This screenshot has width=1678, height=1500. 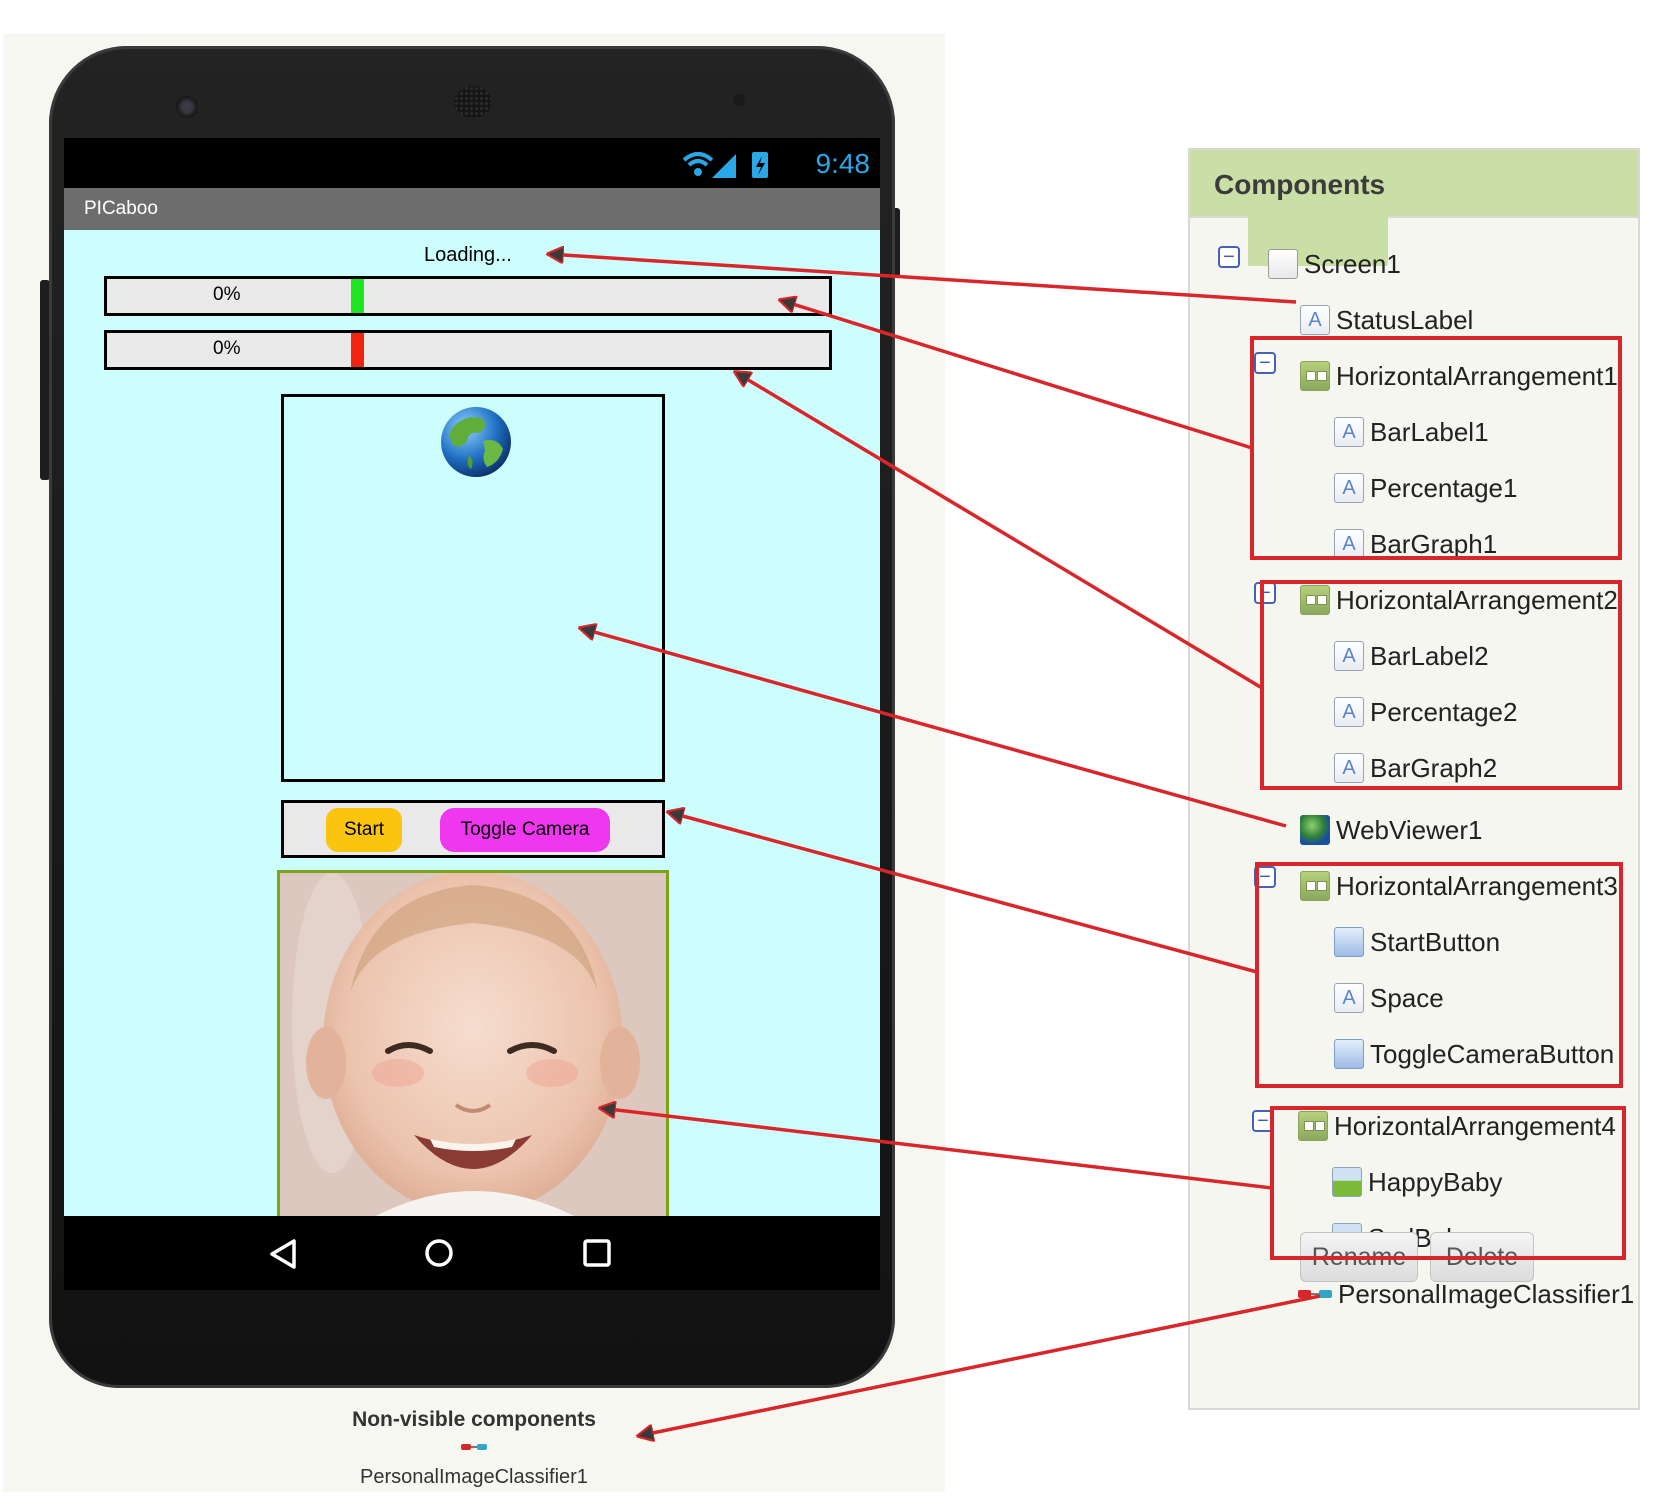 I want to click on globe-icon, so click(x=476, y=442).